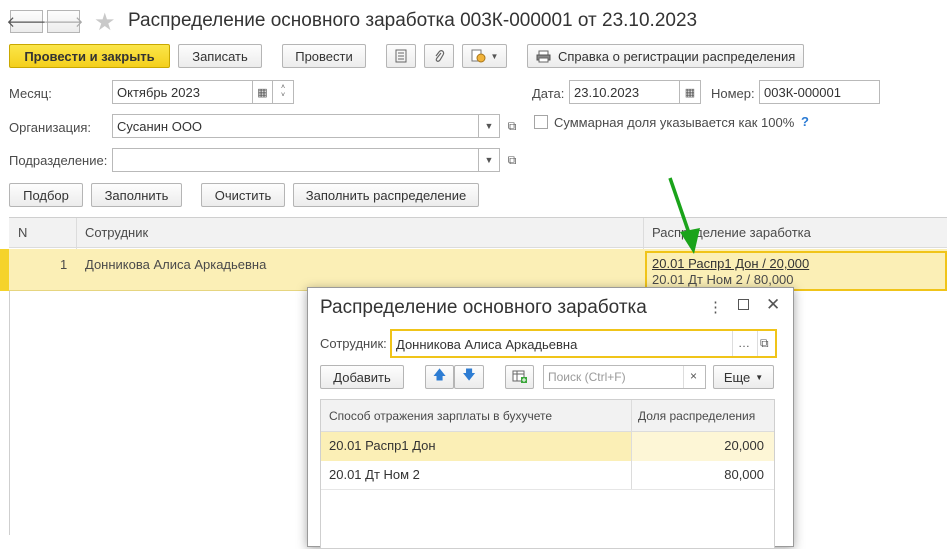 The image size is (947, 549). What do you see at coordinates (478, 56) in the screenshot?
I see `create-based-on-icon` at bounding box center [478, 56].